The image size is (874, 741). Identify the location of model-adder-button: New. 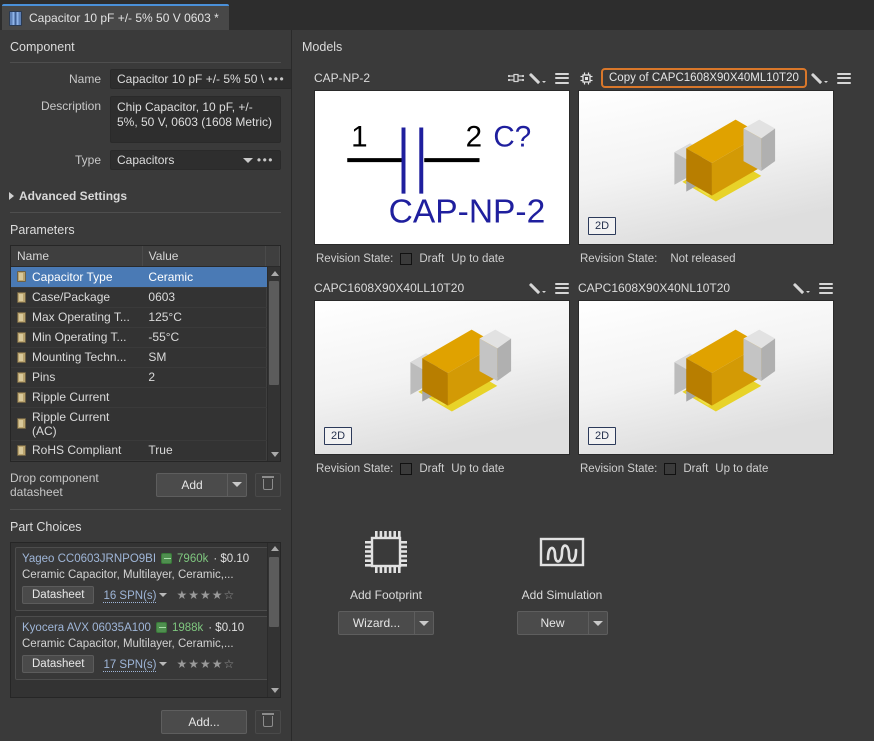
(552, 623).